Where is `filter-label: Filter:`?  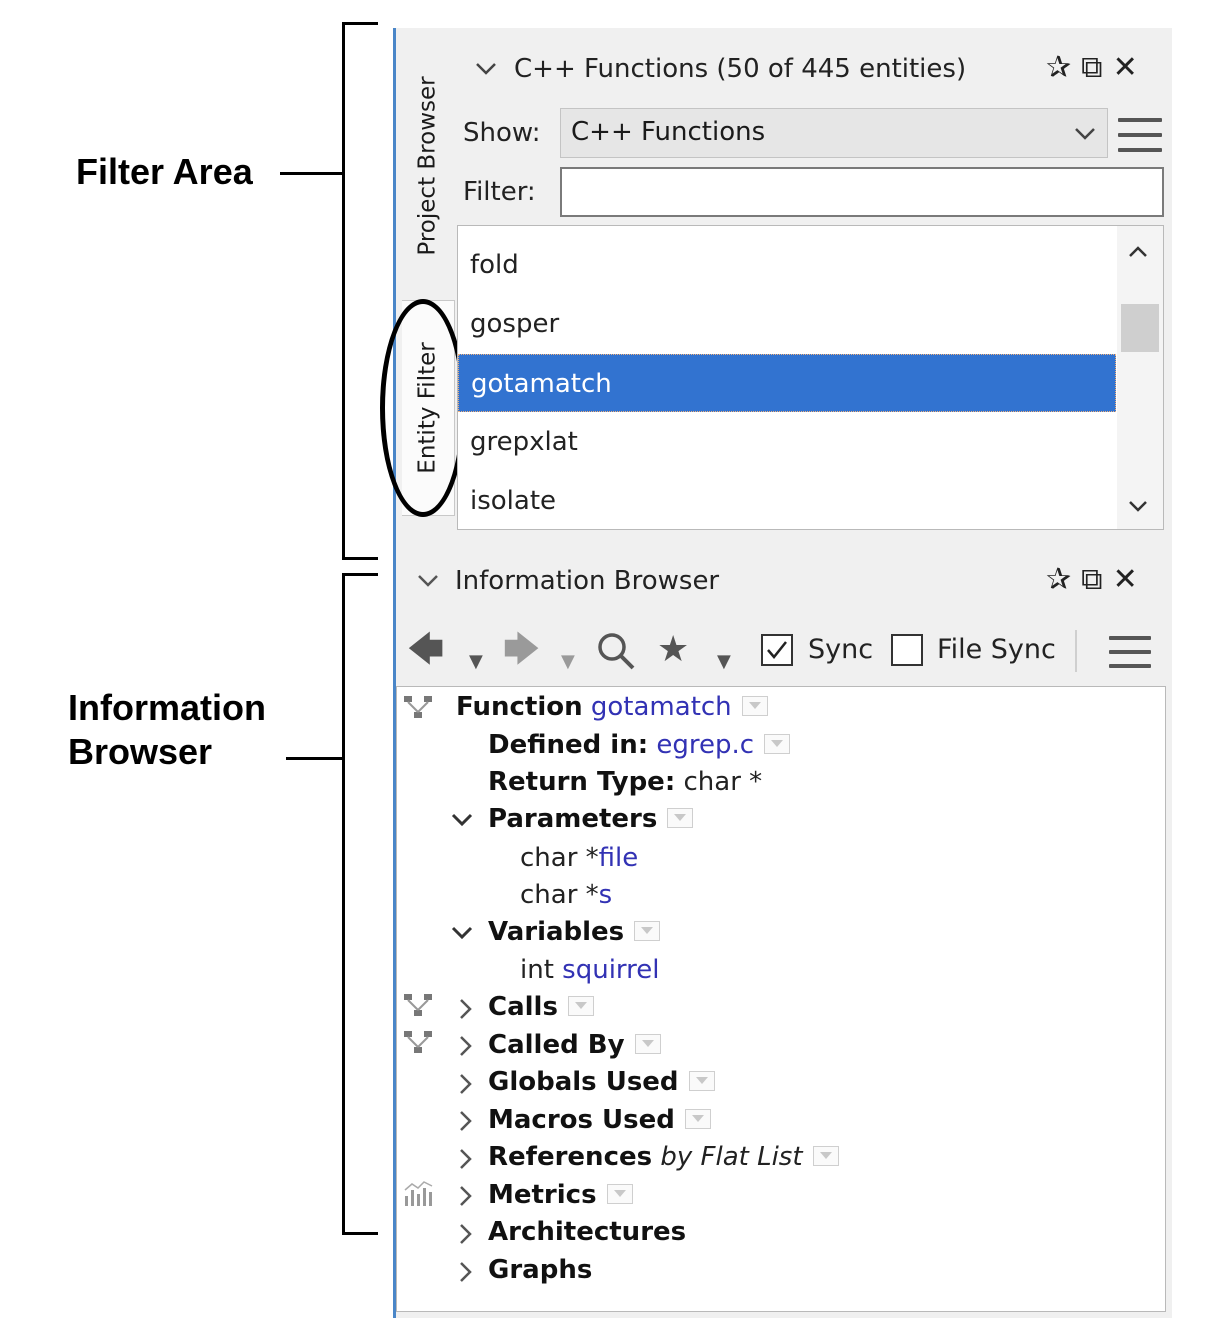 filter-label: Filter: is located at coordinates (499, 192).